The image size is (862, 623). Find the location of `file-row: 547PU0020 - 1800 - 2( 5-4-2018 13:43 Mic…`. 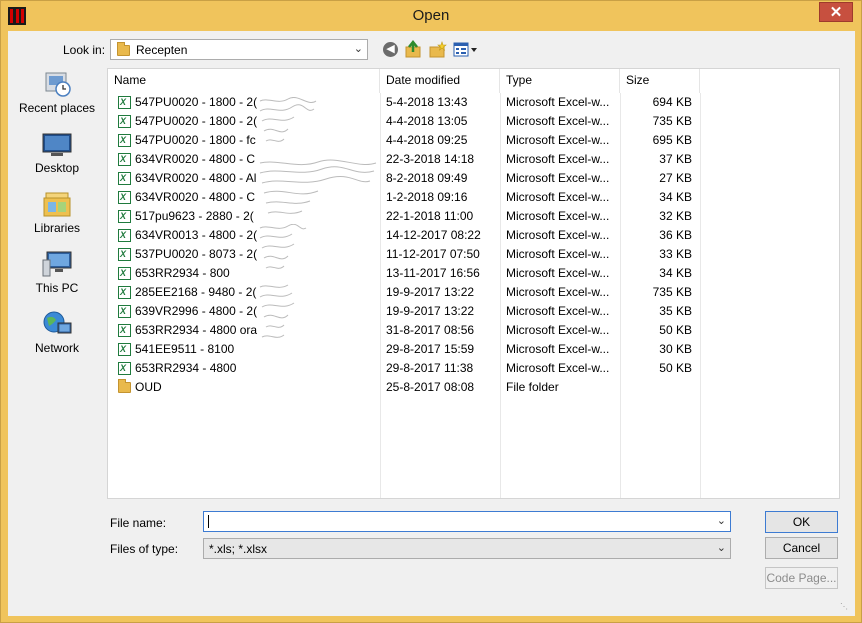

file-row: 547PU0020 - 1800 - 2( 5-4-2018 13:43 Mic… is located at coordinates (473, 102).